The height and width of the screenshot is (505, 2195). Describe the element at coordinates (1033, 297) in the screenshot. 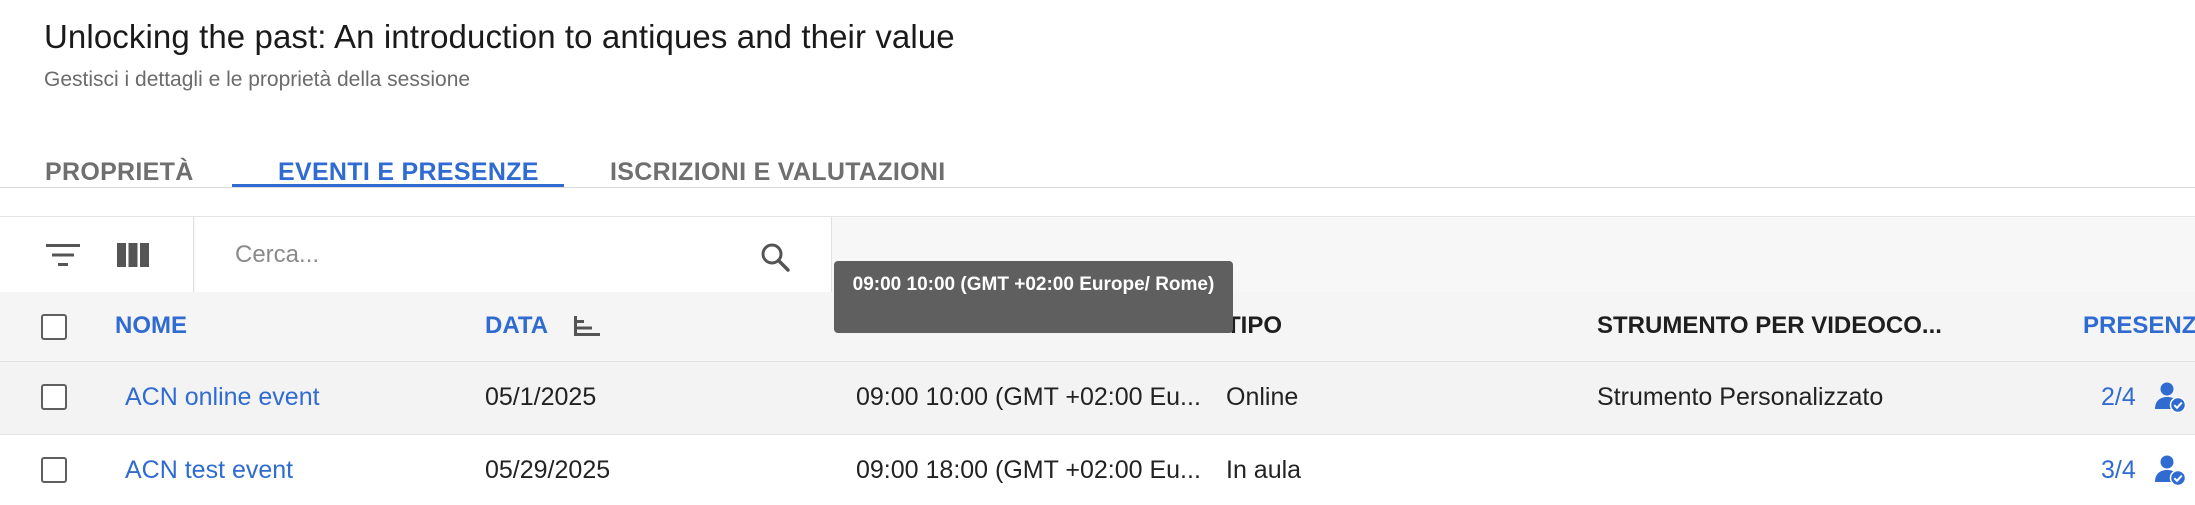

I see `duration-tooltip: 09:00 10:00 (GMT +02:00 Europe/ Rome)` at that location.